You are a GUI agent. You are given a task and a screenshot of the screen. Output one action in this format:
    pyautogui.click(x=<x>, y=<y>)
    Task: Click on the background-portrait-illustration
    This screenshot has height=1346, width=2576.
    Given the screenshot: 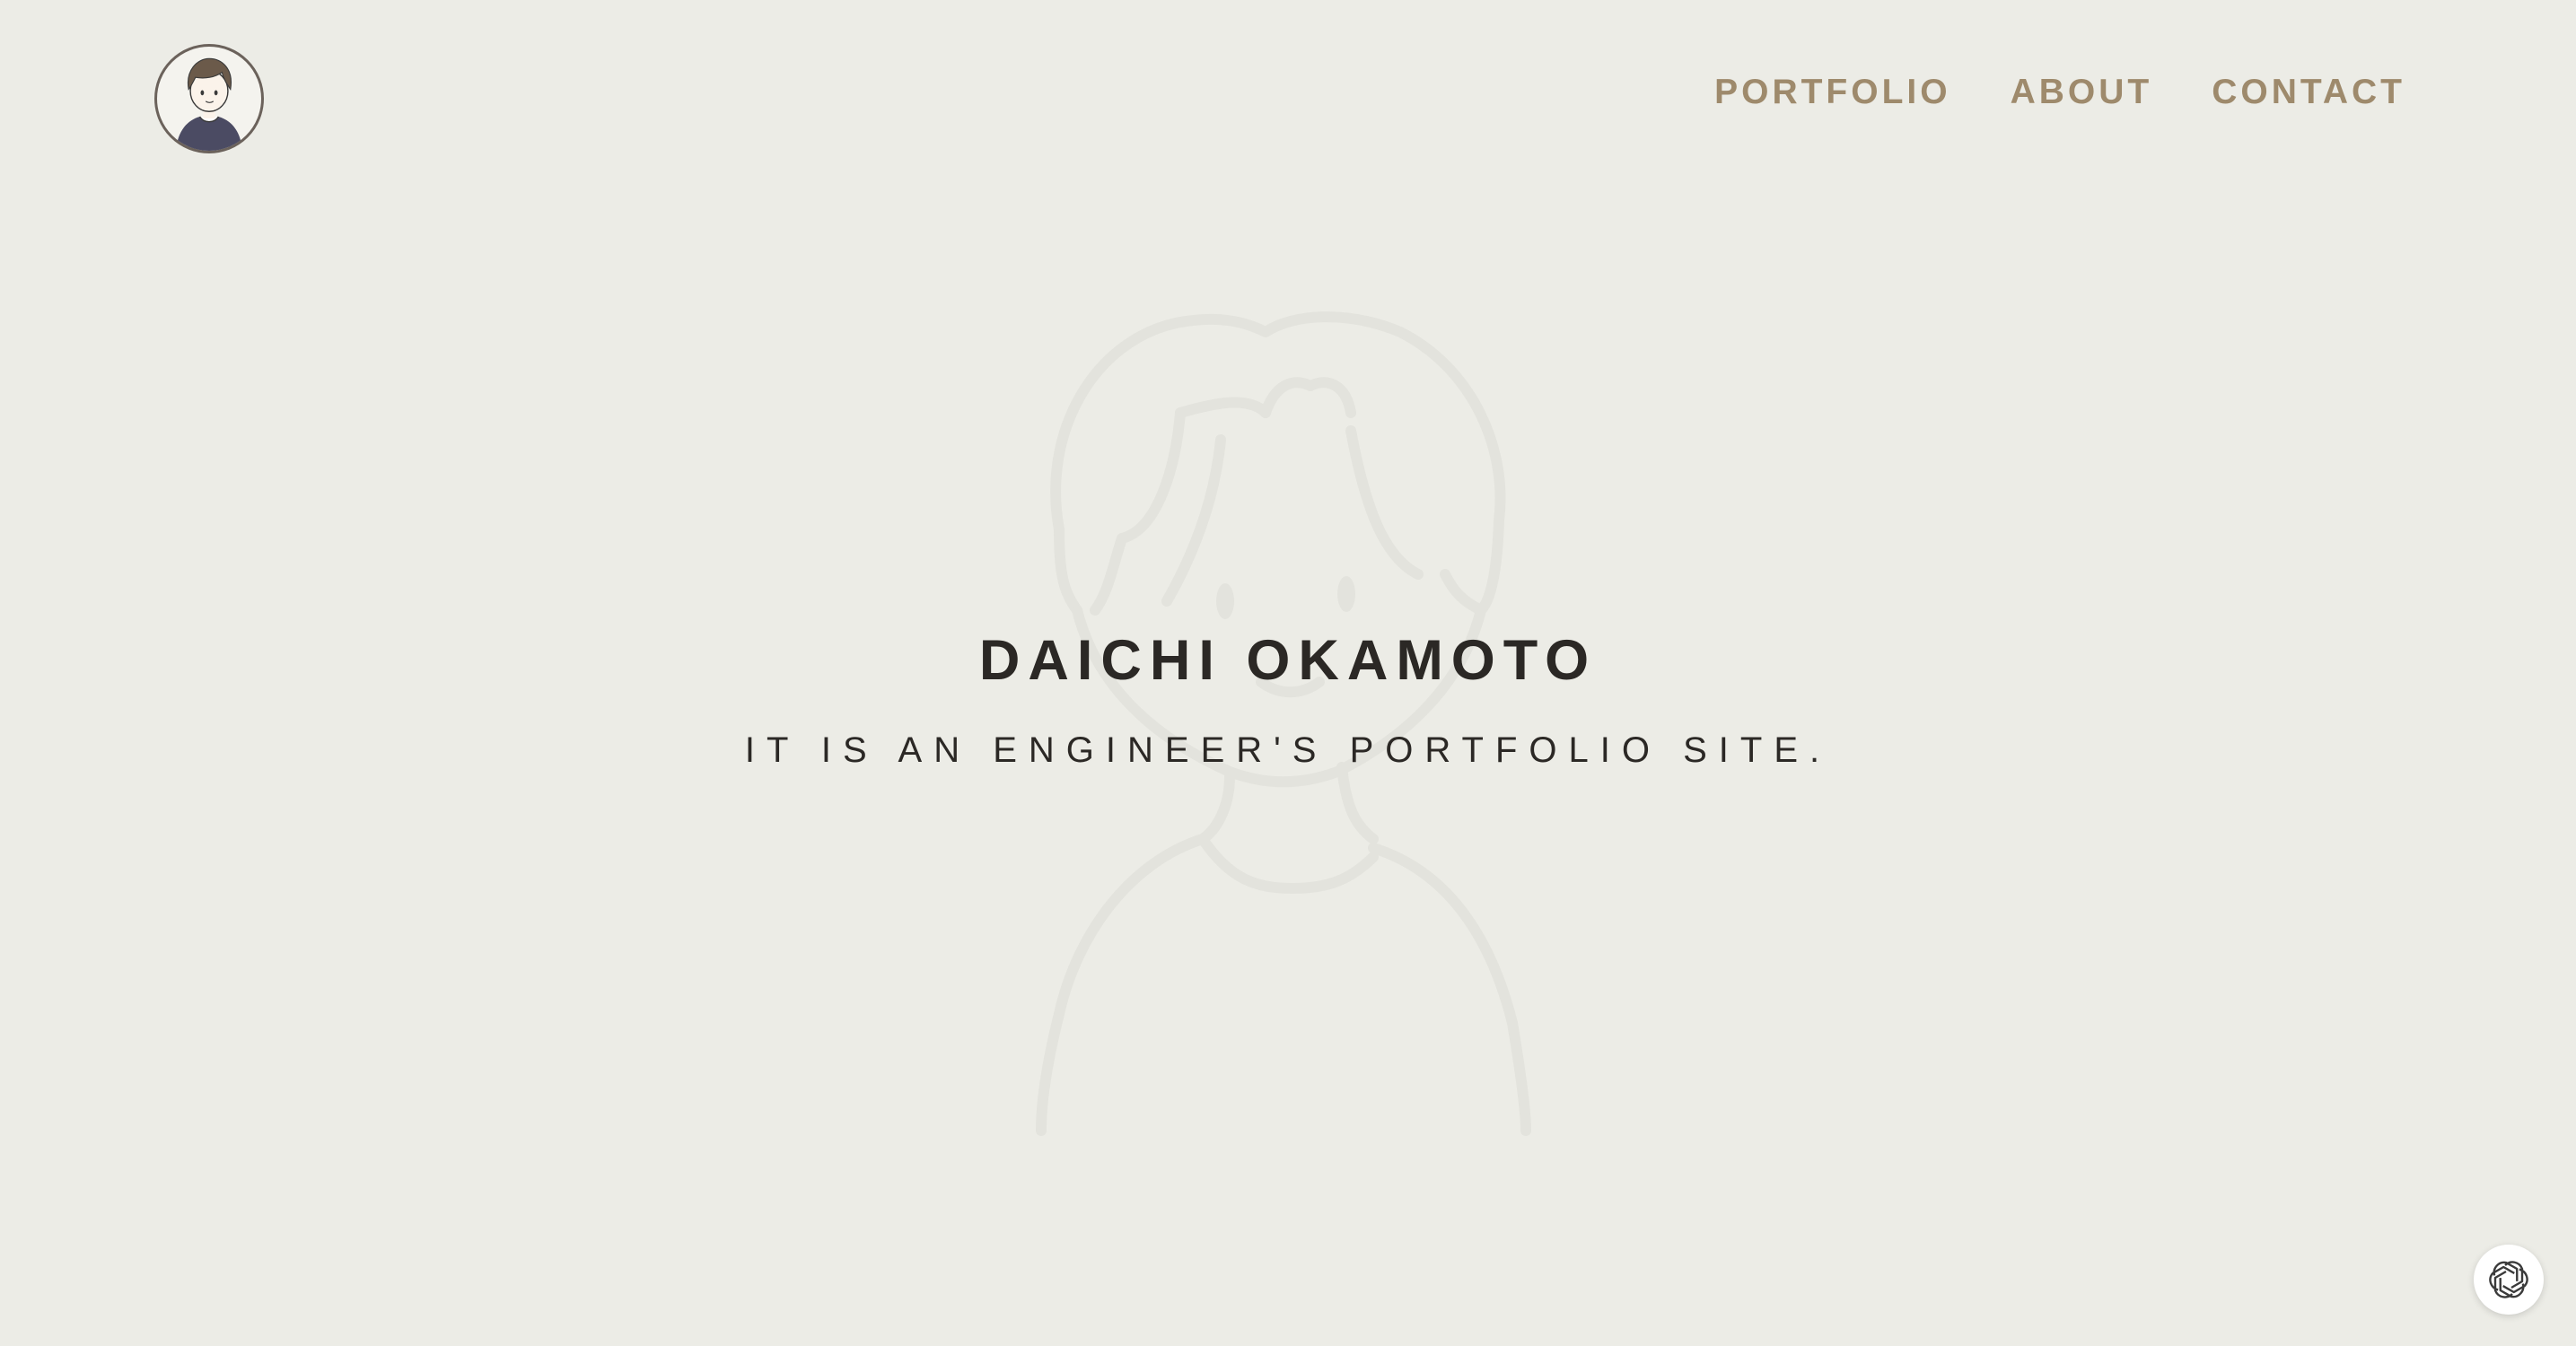 What is the action you would take?
    pyautogui.click(x=1283, y=723)
    